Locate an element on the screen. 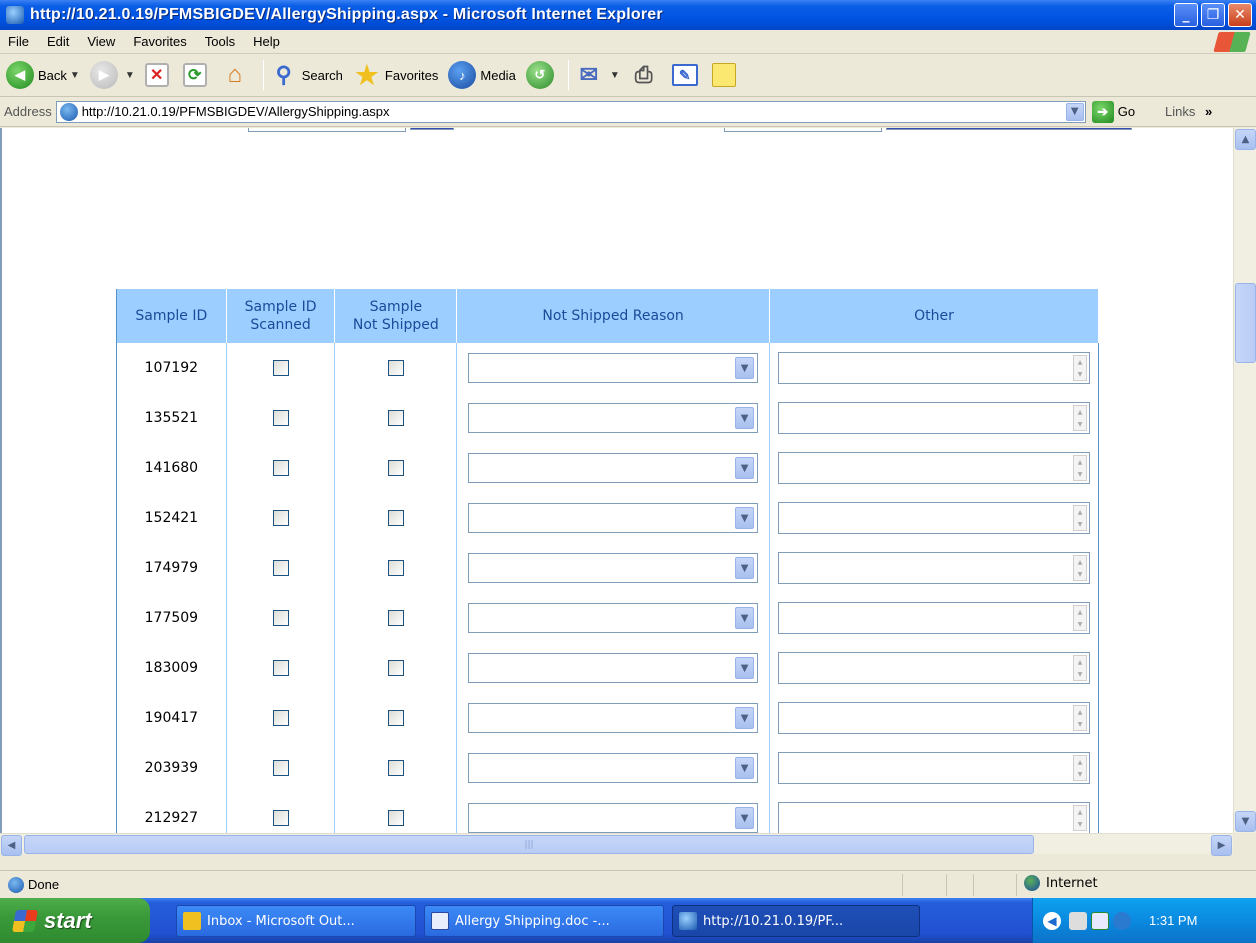 This screenshot has width=1256, height=943. menu-view: View is located at coordinates (101, 41).